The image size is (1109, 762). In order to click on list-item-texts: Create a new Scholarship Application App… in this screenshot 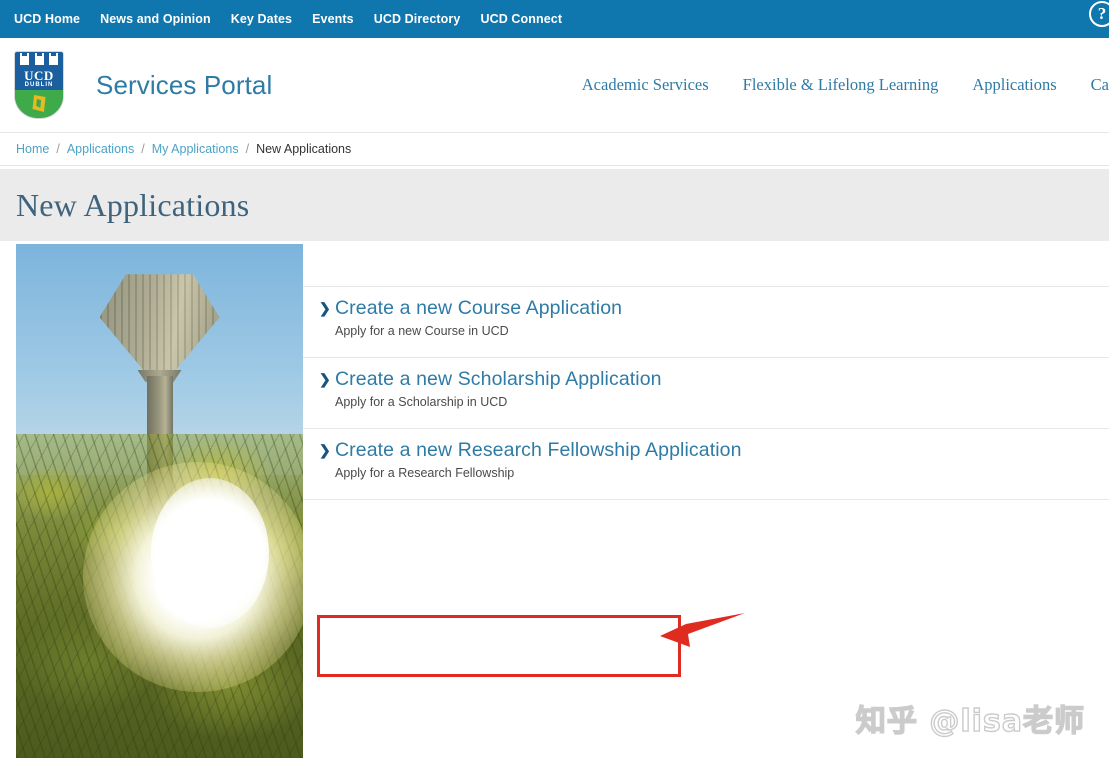, I will do `click(498, 389)`.